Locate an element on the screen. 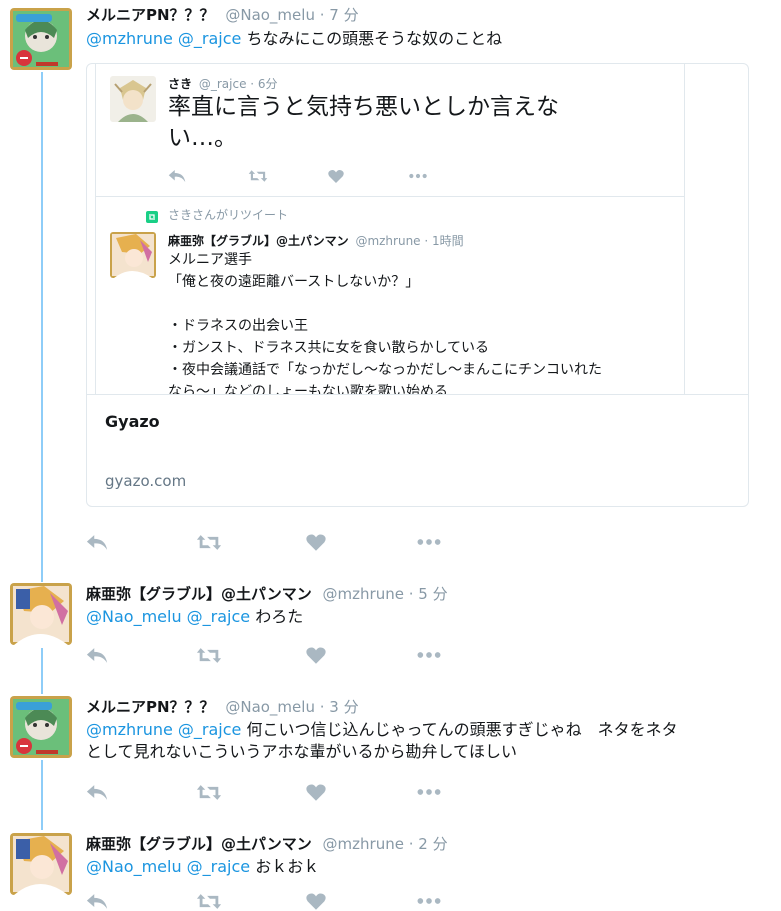  timestamp: · 2 分 is located at coordinates (428, 844).